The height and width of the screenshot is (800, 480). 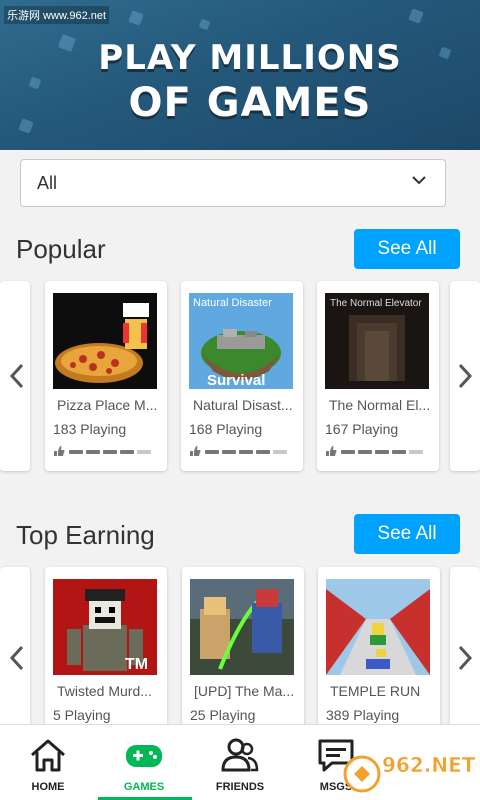 What do you see at coordinates (90, 429) in the screenshot?
I see `game-playing-count: 183 Playing` at bounding box center [90, 429].